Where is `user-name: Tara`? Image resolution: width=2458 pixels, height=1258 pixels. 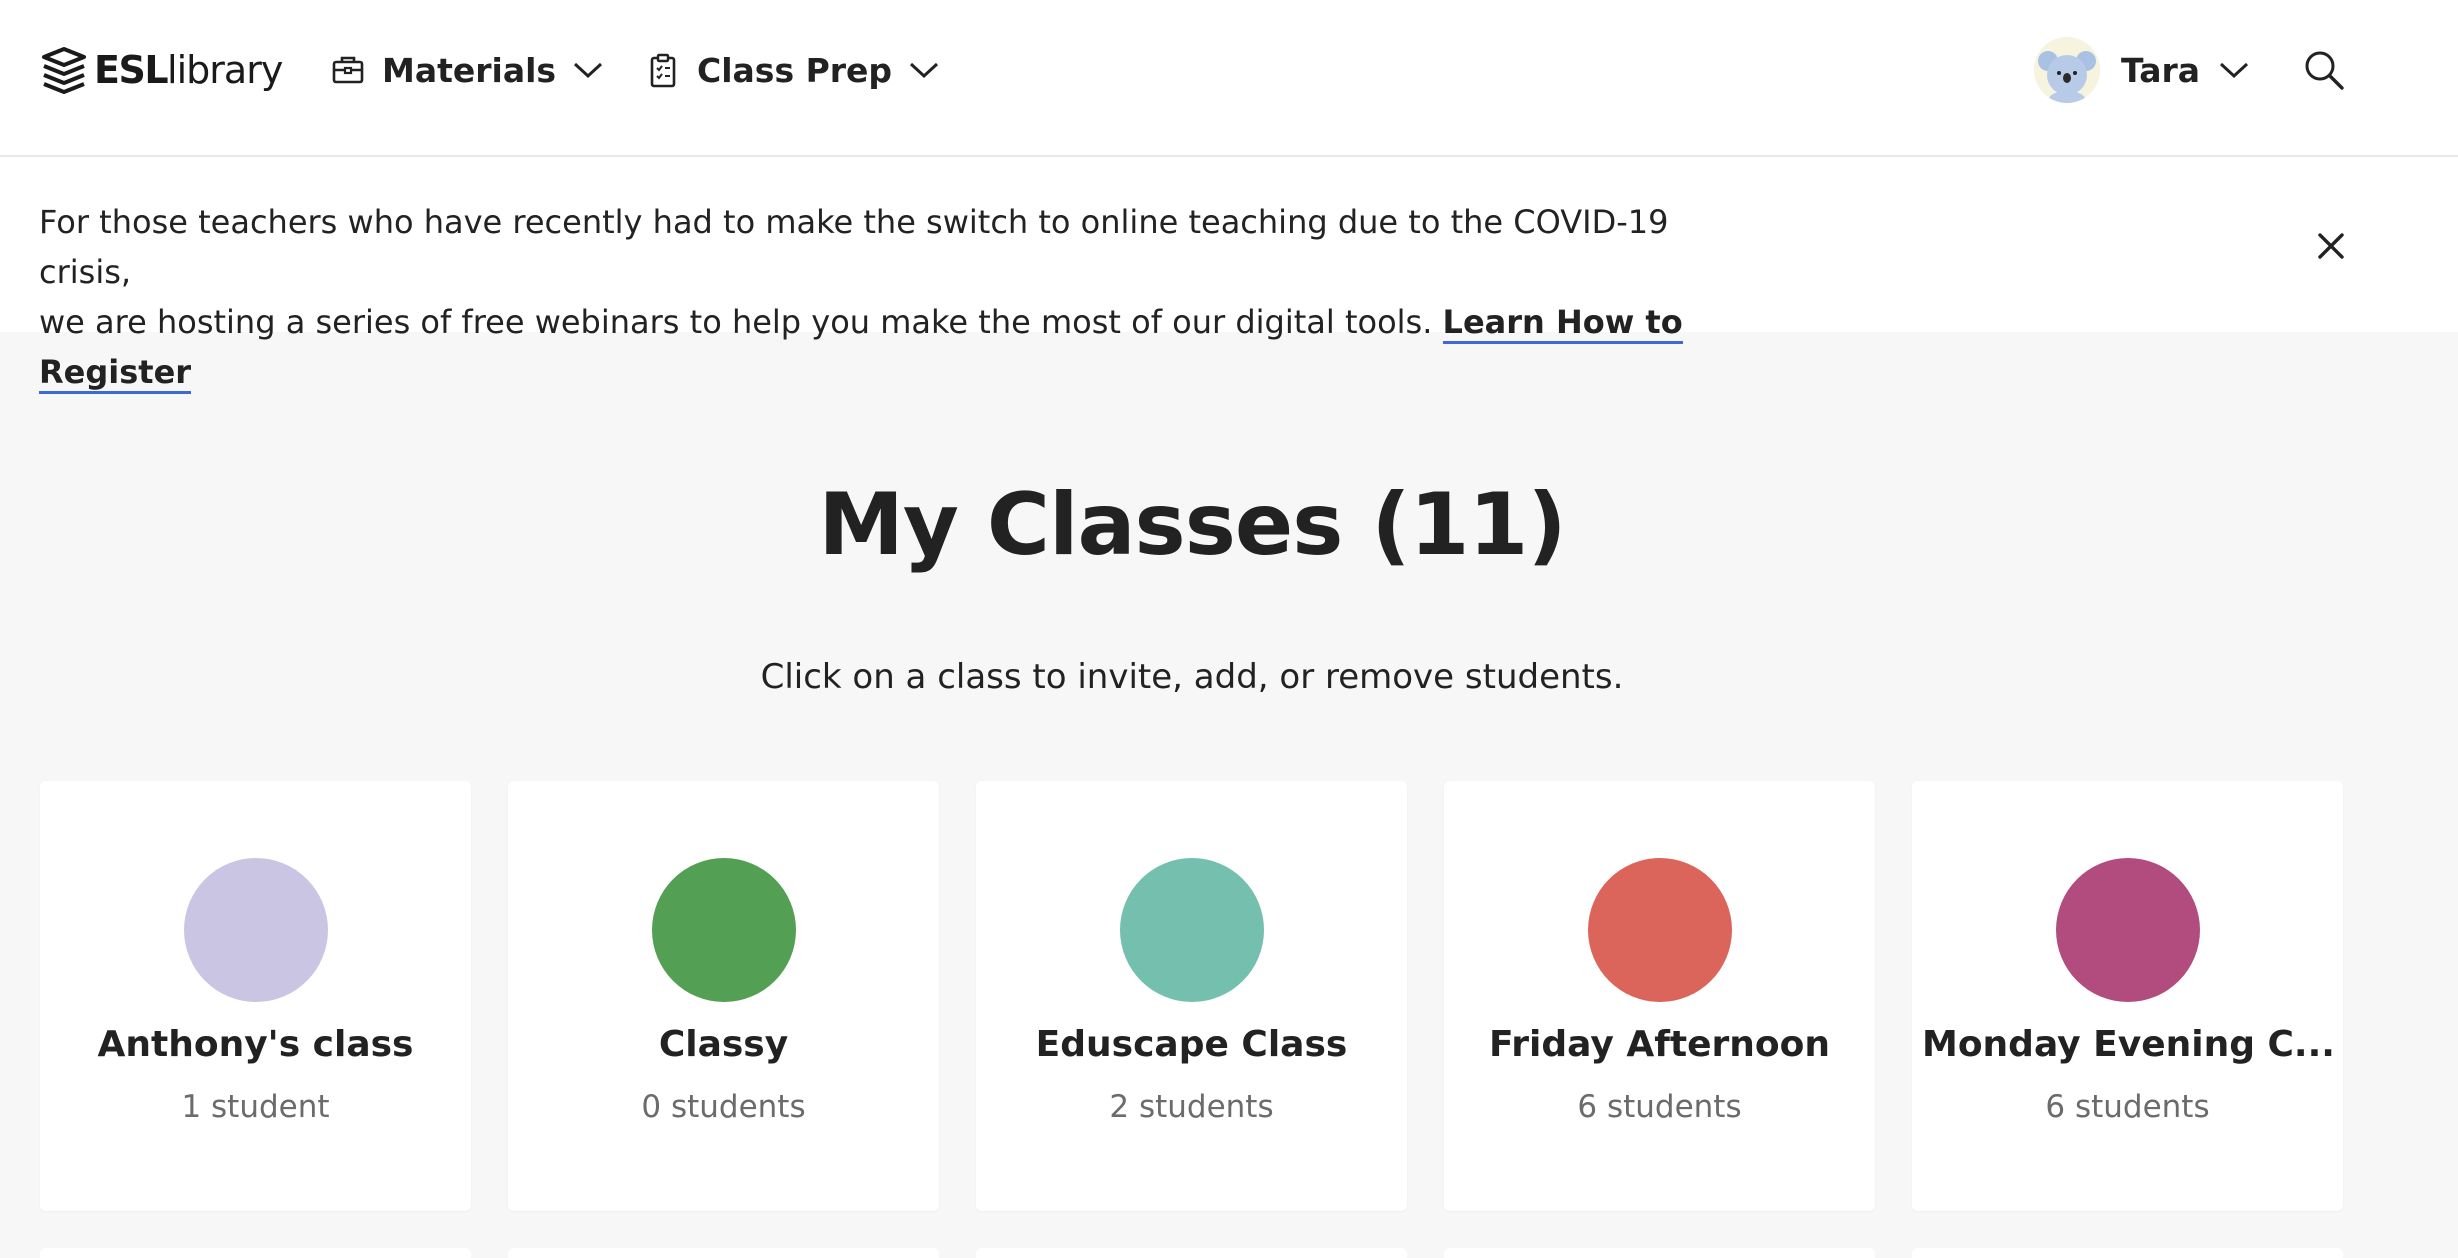
user-name: Tara is located at coordinates (2161, 70).